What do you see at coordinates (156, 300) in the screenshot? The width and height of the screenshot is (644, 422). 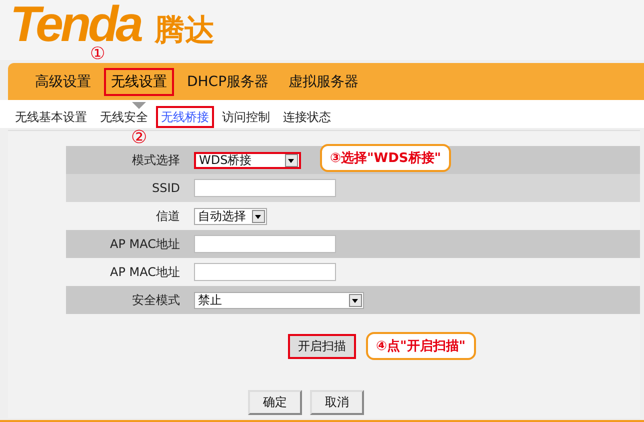 I see `field-label: 安全模式` at bounding box center [156, 300].